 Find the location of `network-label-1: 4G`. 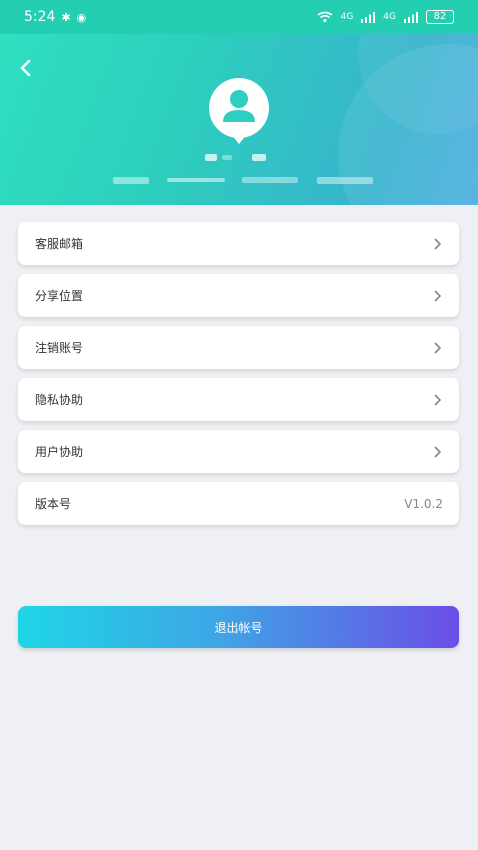

network-label-1: 4G is located at coordinates (347, 17).